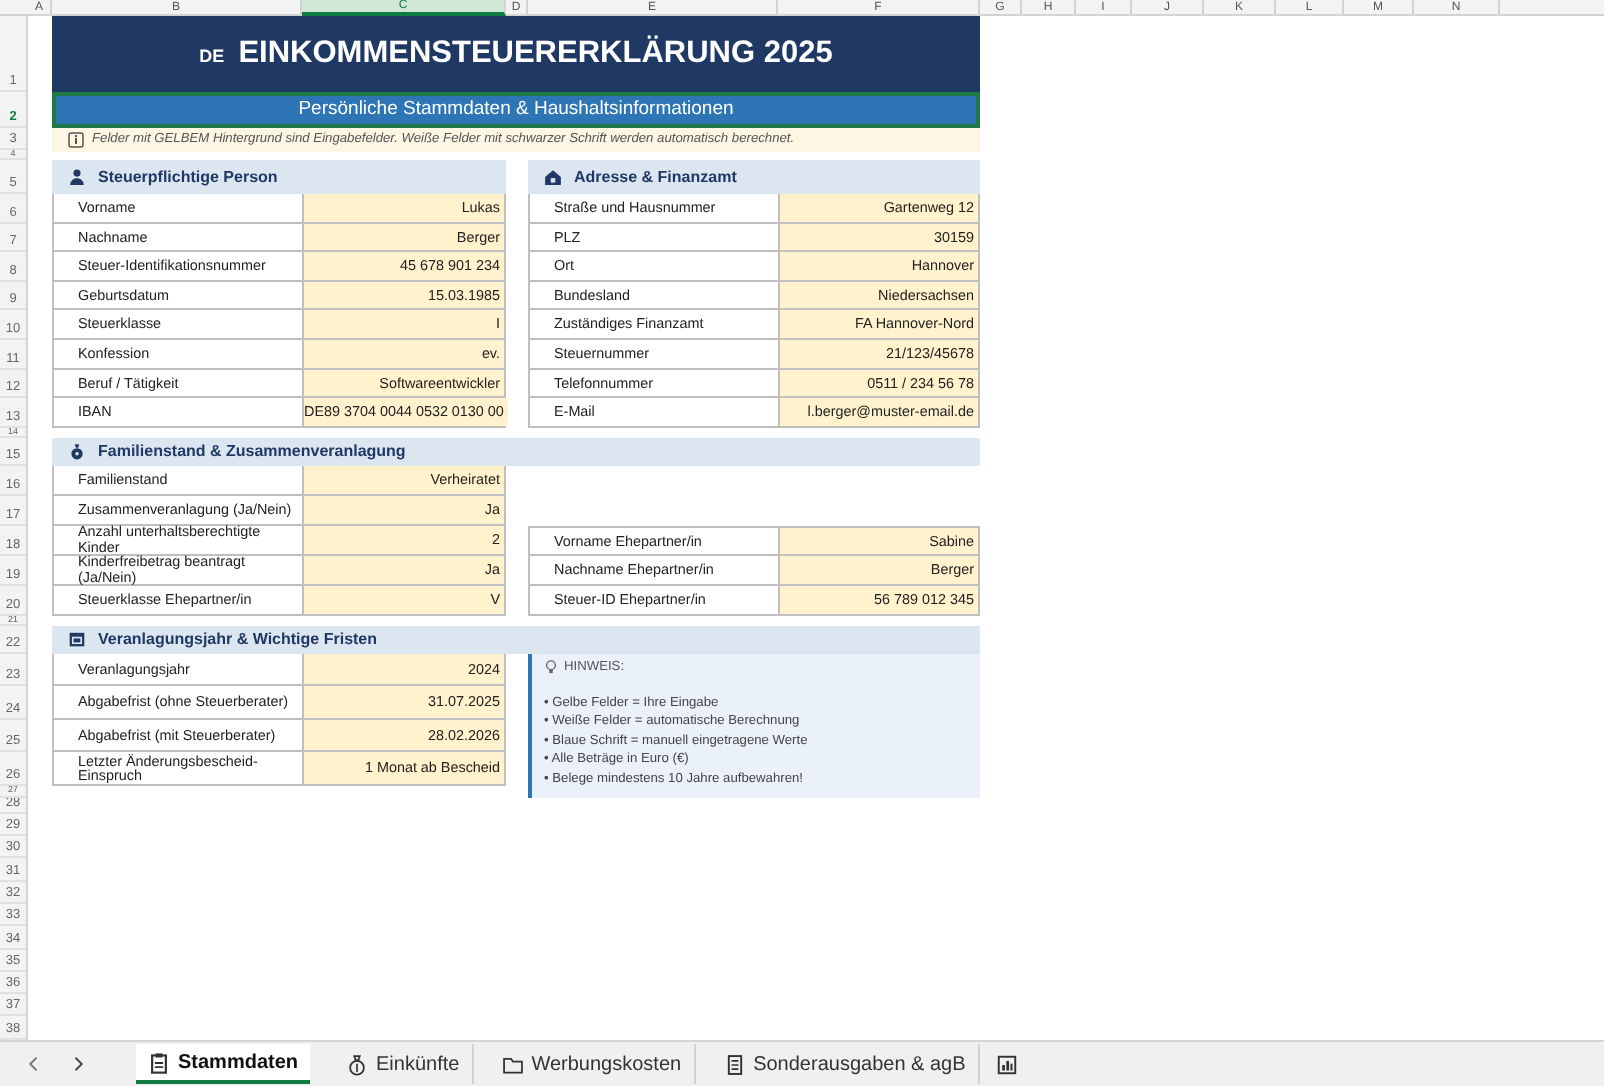 This screenshot has width=1604, height=1086. Describe the element at coordinates (592, 1064) in the screenshot. I see `sheet-tab: Werbungskosten` at that location.